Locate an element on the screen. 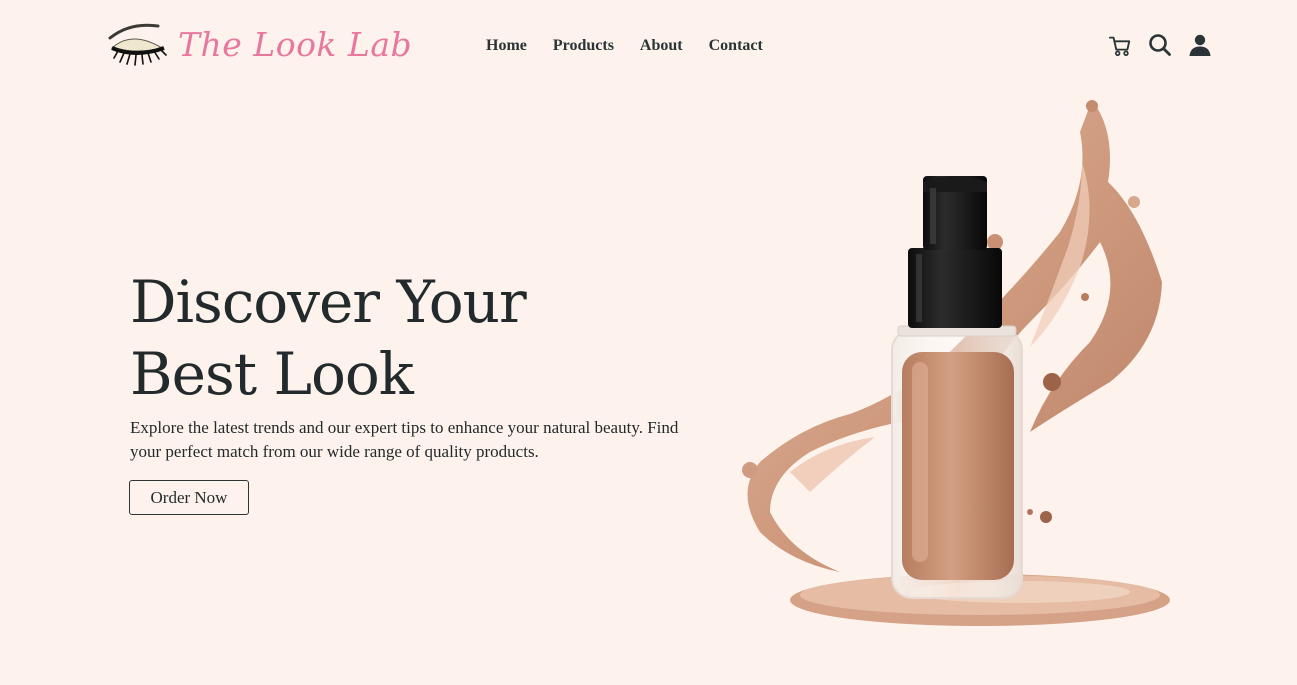 This screenshot has width=1297, height=685. order-now-button: Order Now is located at coordinates (189, 497).